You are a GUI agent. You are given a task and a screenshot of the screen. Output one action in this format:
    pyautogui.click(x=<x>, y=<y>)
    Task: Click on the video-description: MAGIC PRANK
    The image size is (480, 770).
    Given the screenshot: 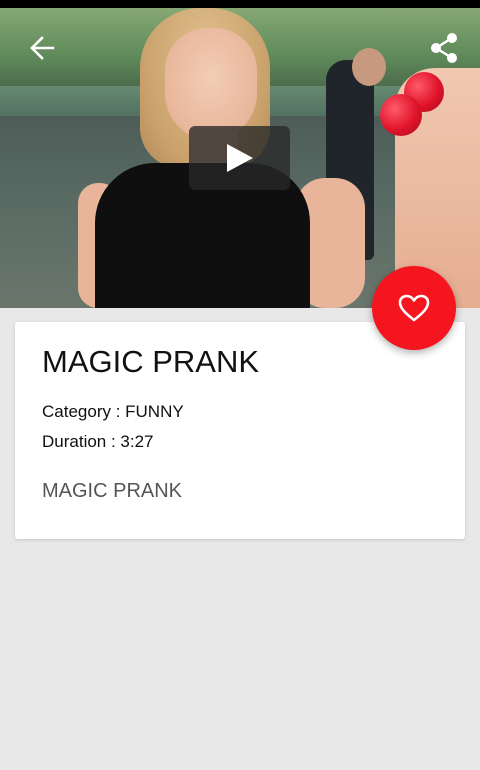 What is the action you would take?
    pyautogui.click(x=112, y=491)
    